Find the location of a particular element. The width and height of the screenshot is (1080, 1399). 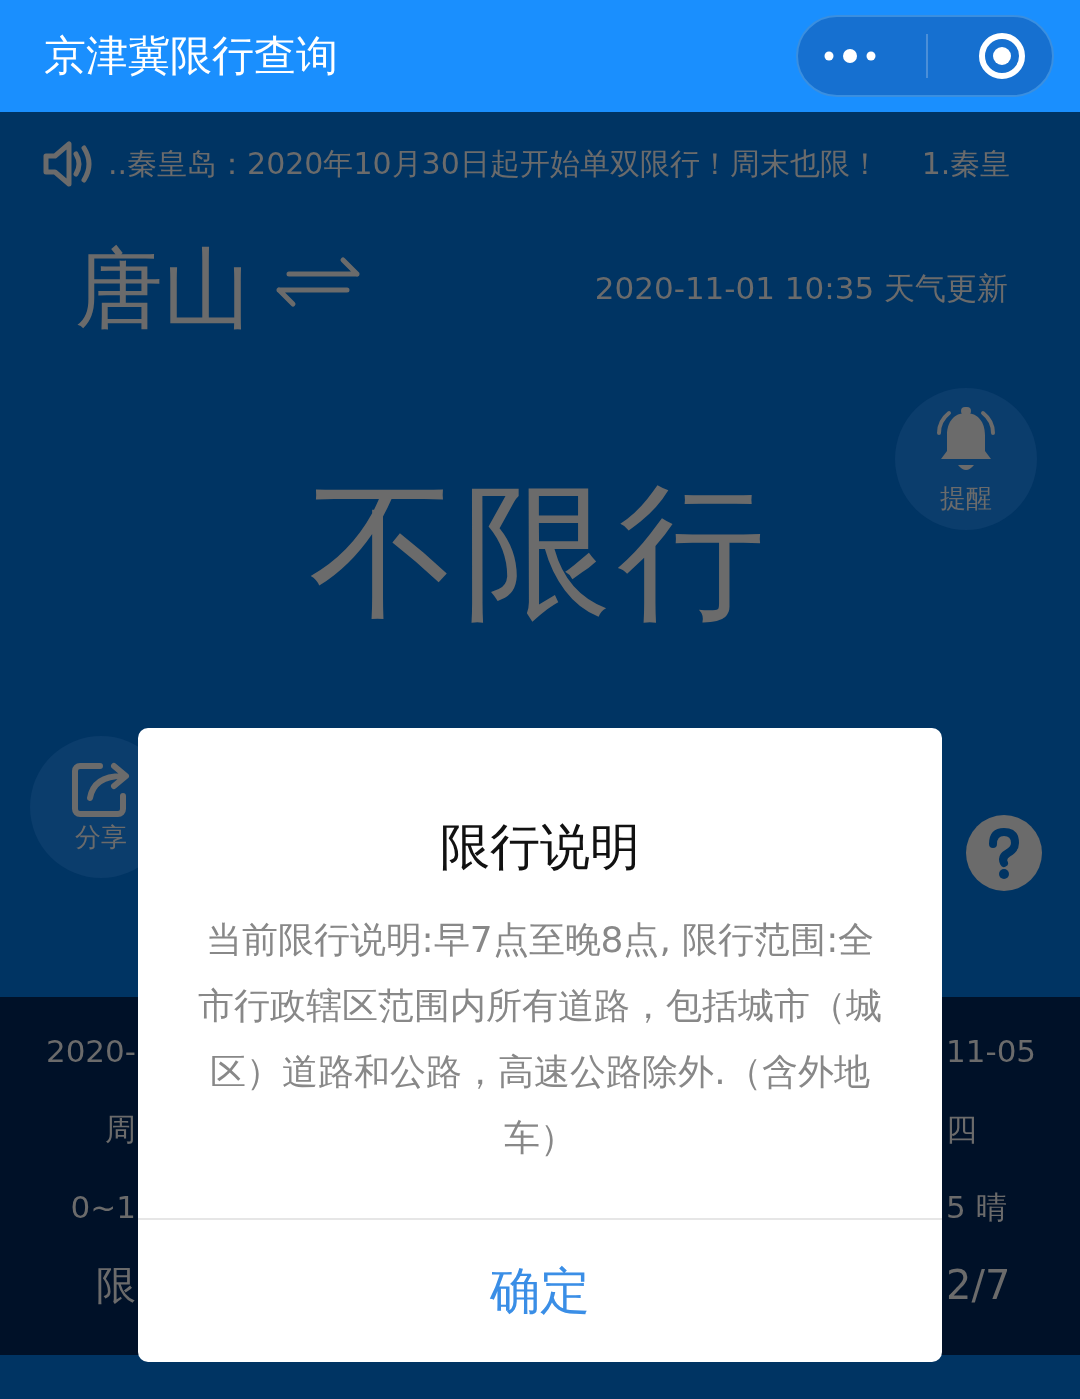

reminder-button: 提醒 is located at coordinates (966, 459).